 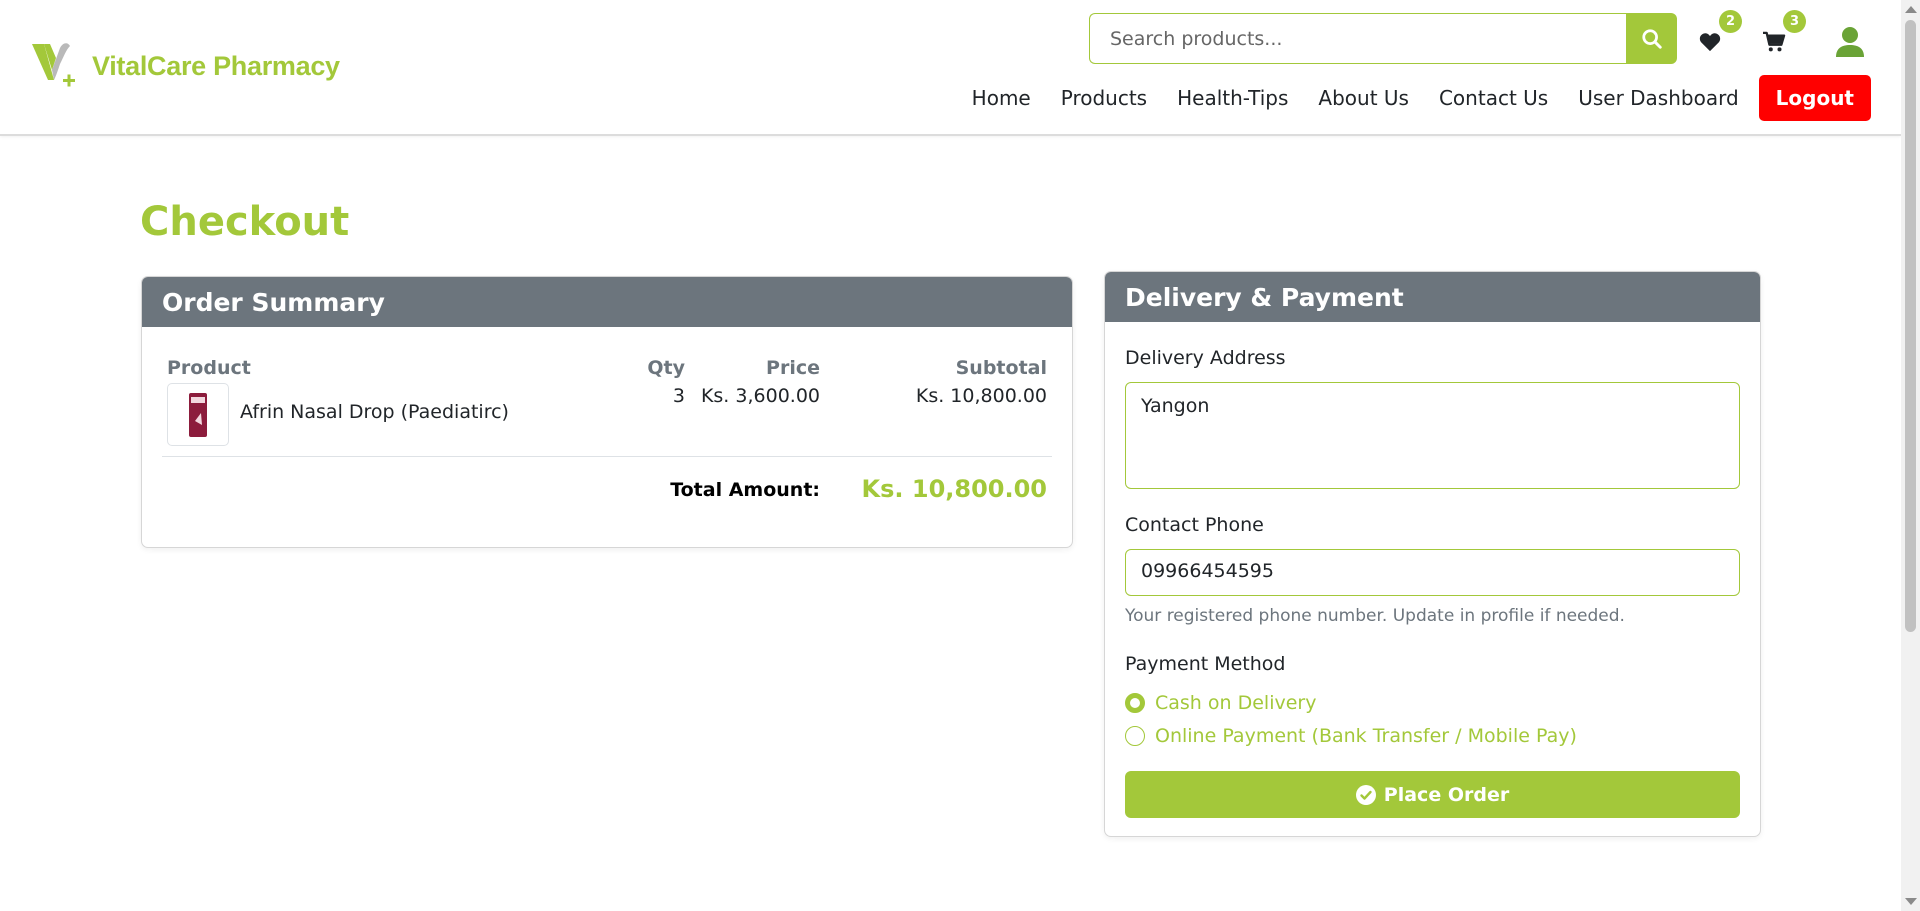 I want to click on nav-user-dashboard: User Dashboard, so click(x=1658, y=98).